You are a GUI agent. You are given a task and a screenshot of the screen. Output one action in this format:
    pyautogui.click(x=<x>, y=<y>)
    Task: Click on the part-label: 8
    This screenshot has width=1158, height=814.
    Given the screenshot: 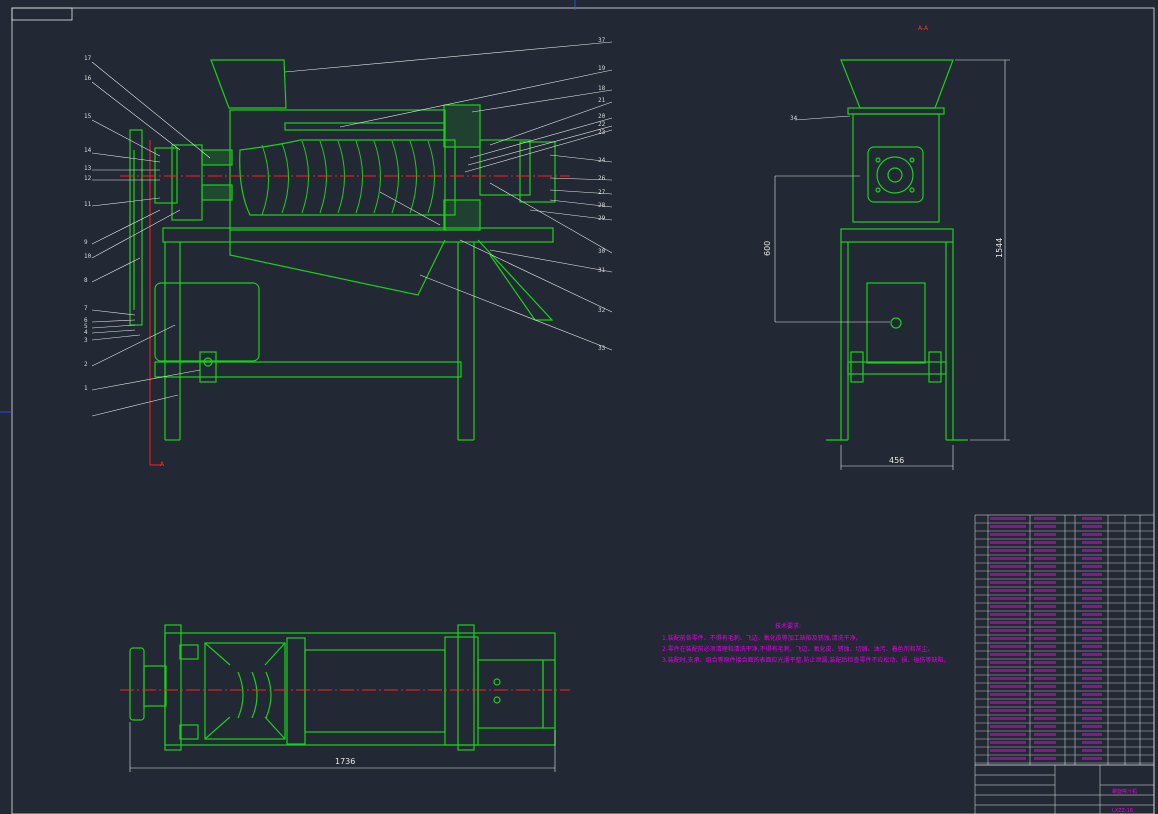 What is the action you would take?
    pyautogui.click(x=86, y=280)
    